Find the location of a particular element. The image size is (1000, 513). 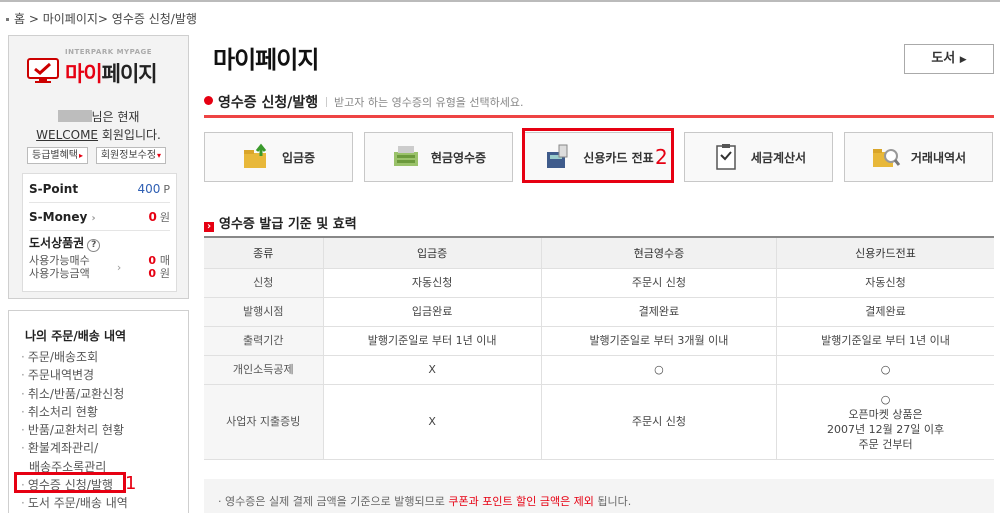

gift-card-title: 도서상품권? is located at coordinates (99, 243).